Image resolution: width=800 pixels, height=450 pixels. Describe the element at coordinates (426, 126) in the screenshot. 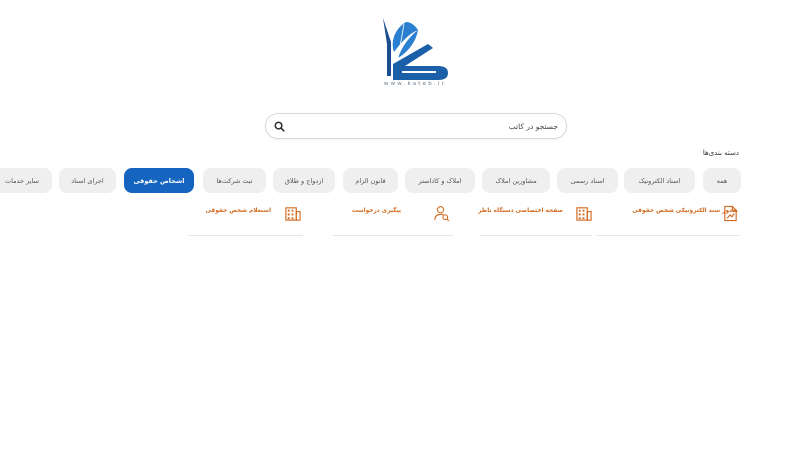

I see `search-input` at that location.